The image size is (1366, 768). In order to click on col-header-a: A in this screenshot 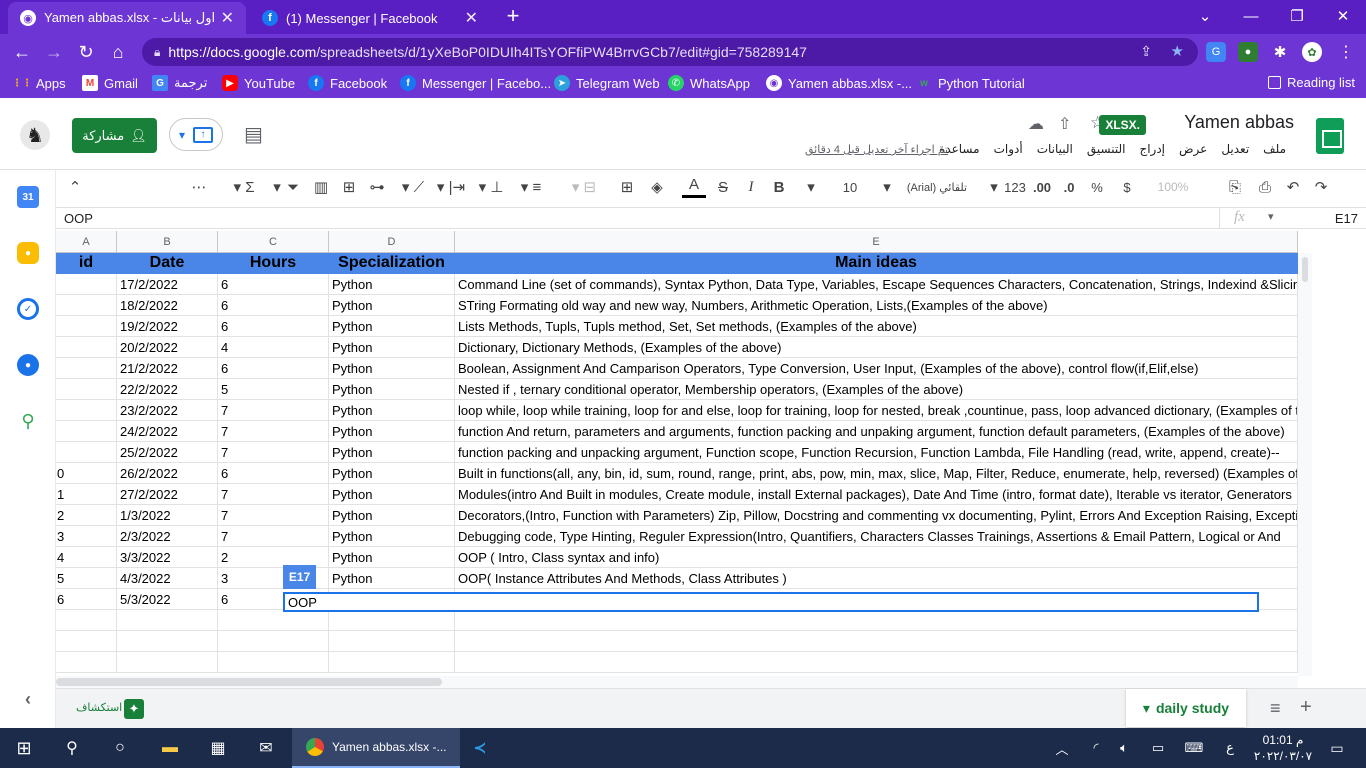, I will do `click(86, 242)`.